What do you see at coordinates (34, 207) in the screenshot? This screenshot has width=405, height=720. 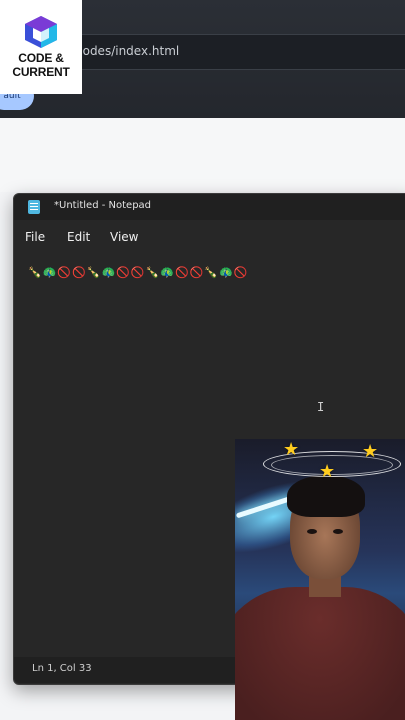 I see `notepad-icon` at bounding box center [34, 207].